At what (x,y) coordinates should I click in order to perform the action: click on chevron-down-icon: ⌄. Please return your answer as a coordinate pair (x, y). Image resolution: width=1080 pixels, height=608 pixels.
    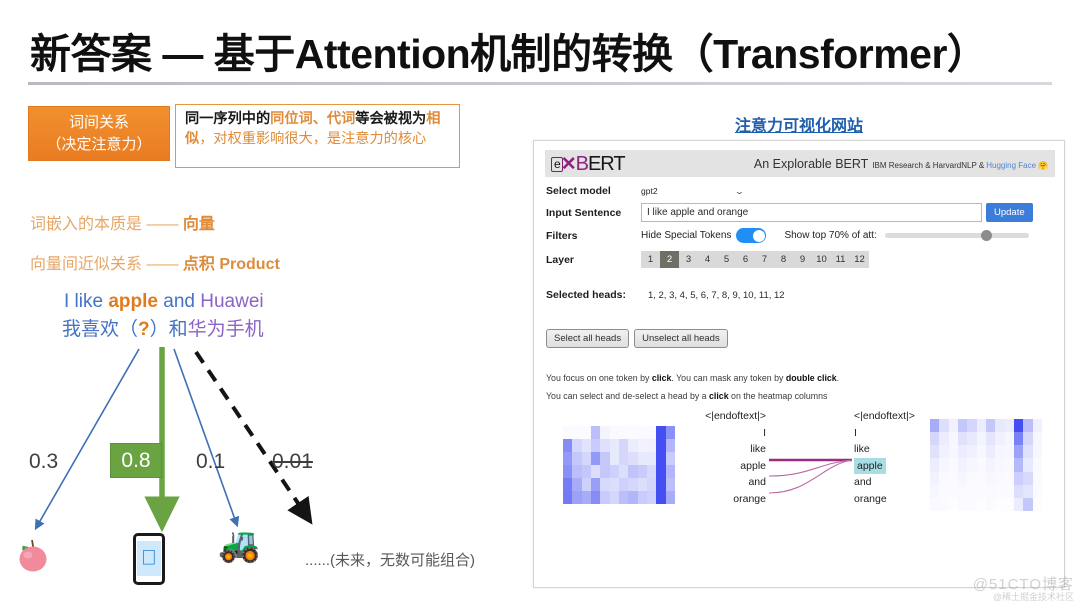
    Looking at the image, I should click on (739, 191).